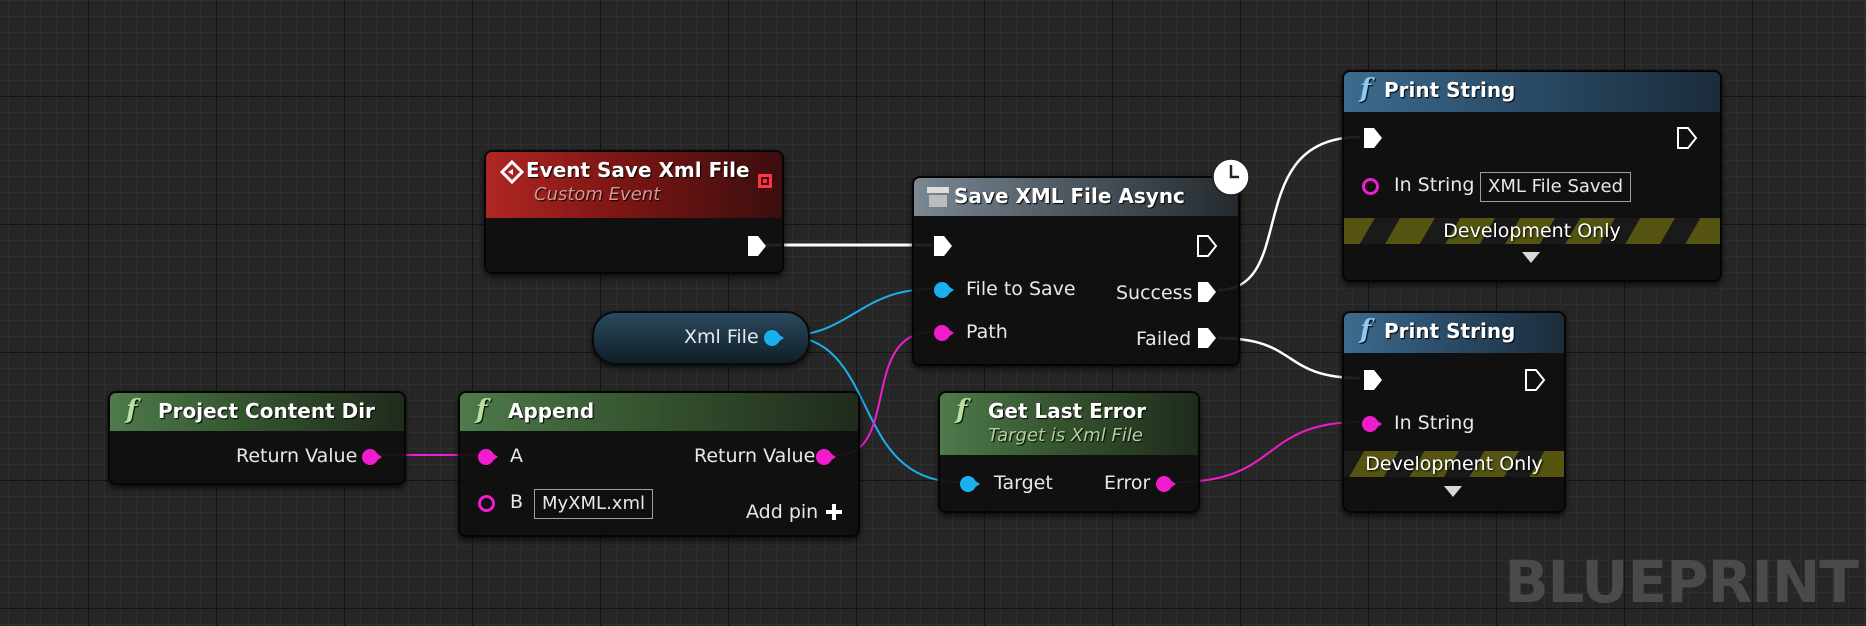  I want to click on xml-file-out-pin, so click(774, 338).